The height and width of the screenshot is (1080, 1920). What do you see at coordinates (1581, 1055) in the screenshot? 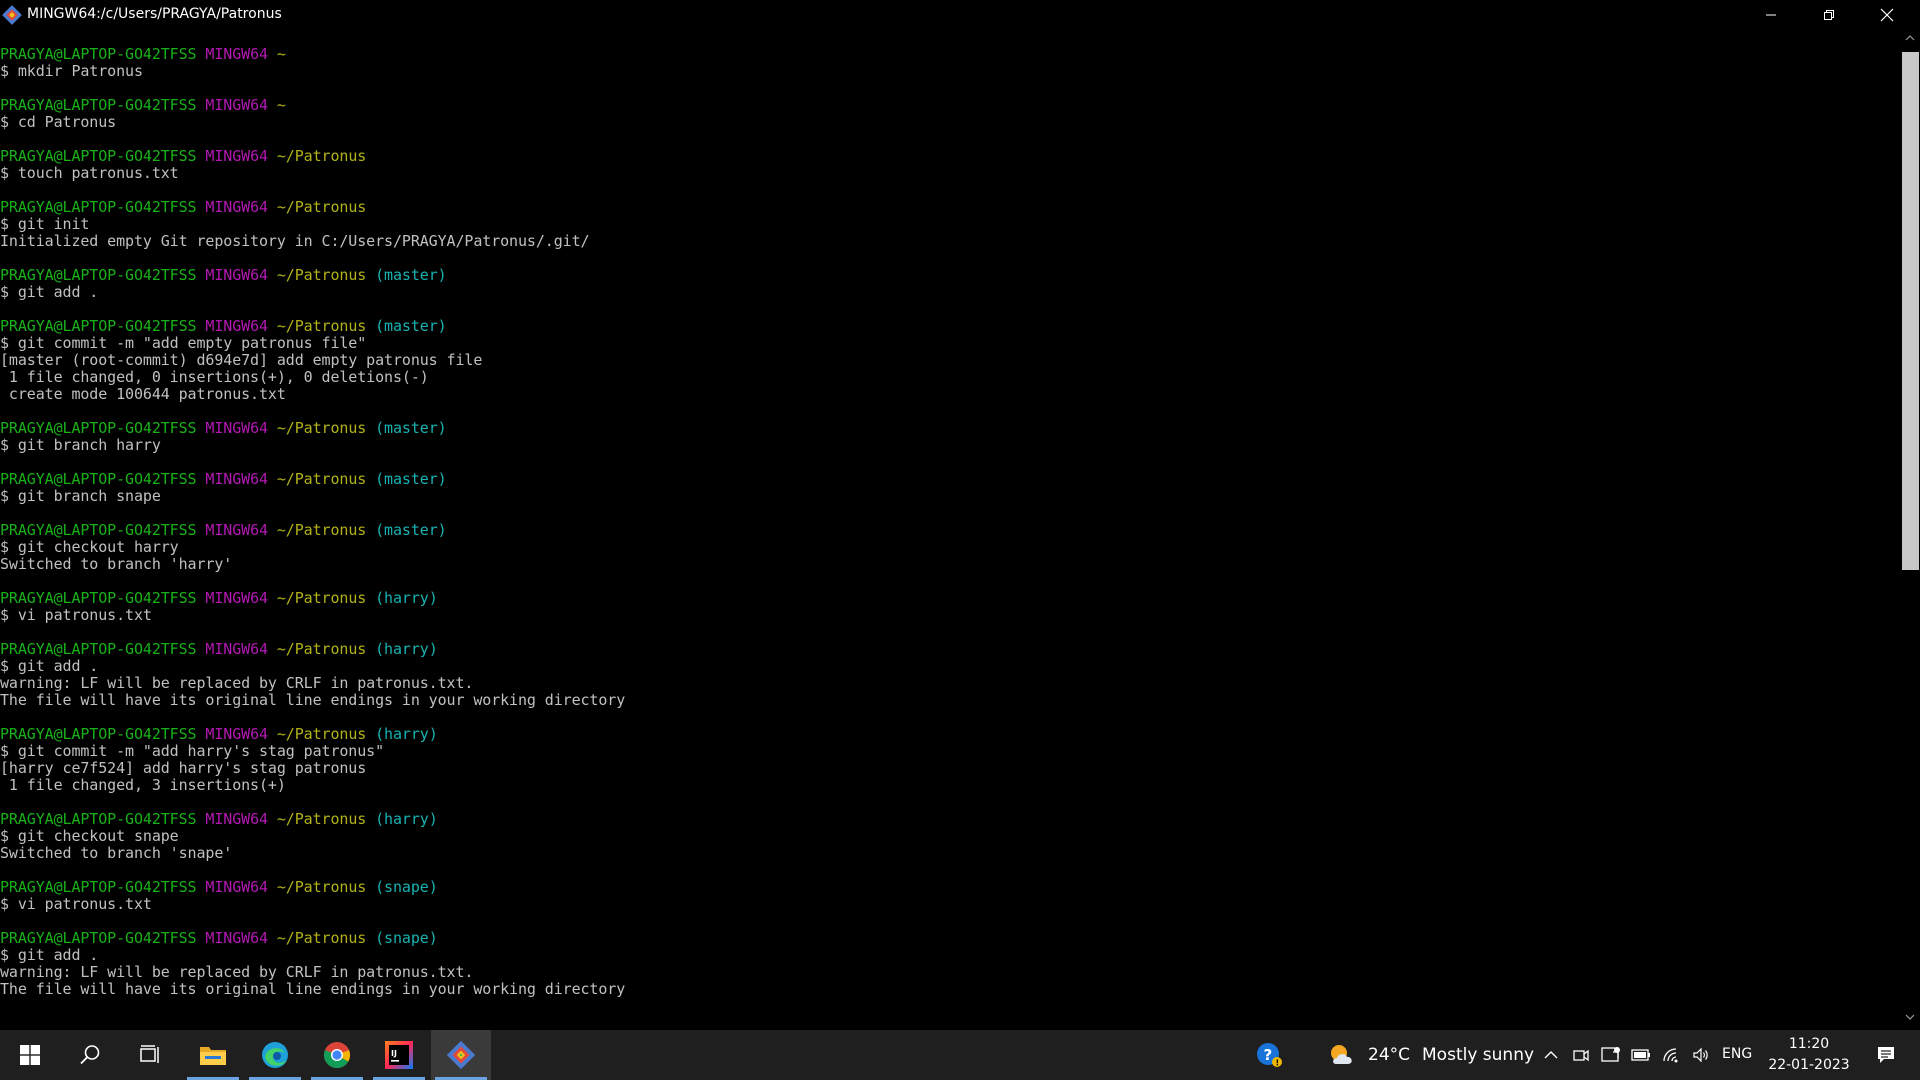
I see `meet-now-button` at bounding box center [1581, 1055].